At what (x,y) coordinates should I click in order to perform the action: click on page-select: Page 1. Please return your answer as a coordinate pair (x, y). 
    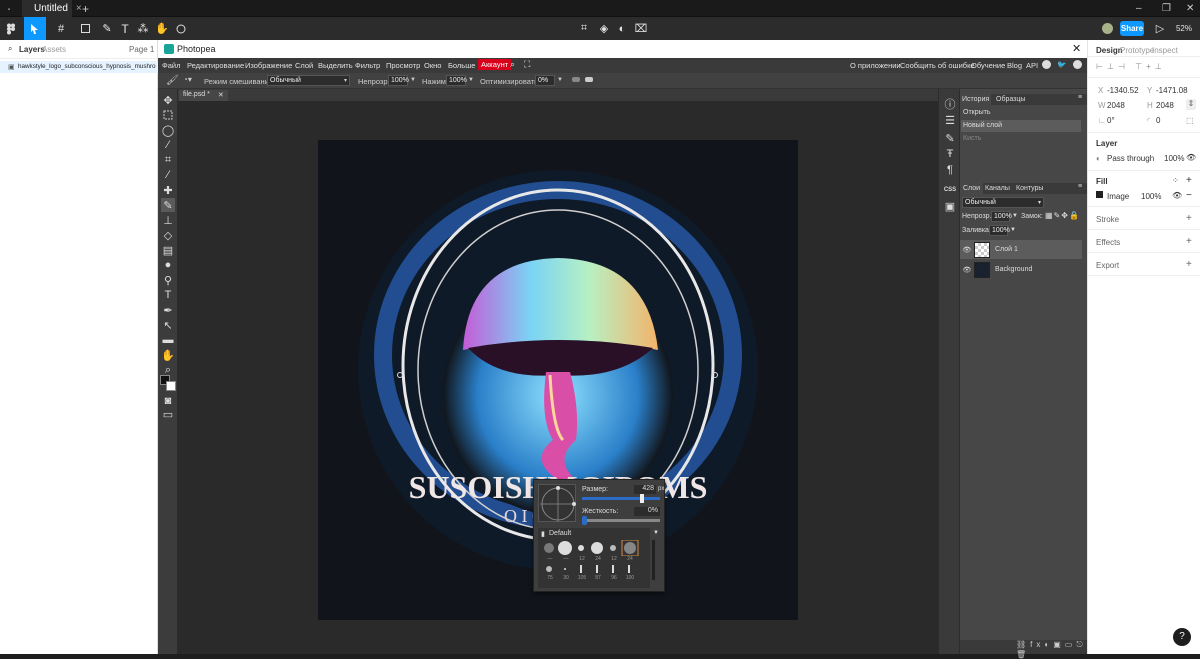
    Looking at the image, I should click on (141, 49).